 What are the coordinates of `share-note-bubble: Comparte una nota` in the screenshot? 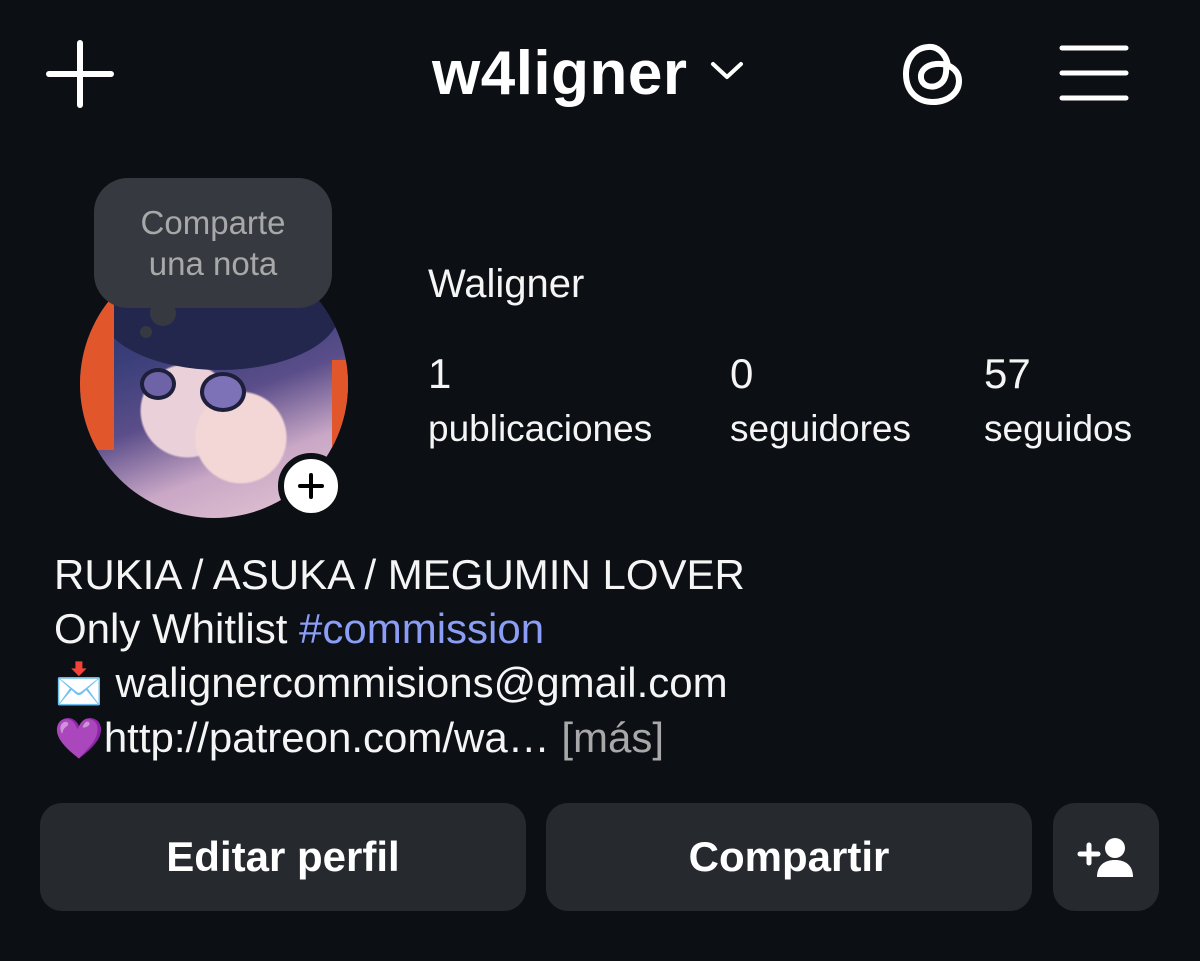 It's located at (213, 243).